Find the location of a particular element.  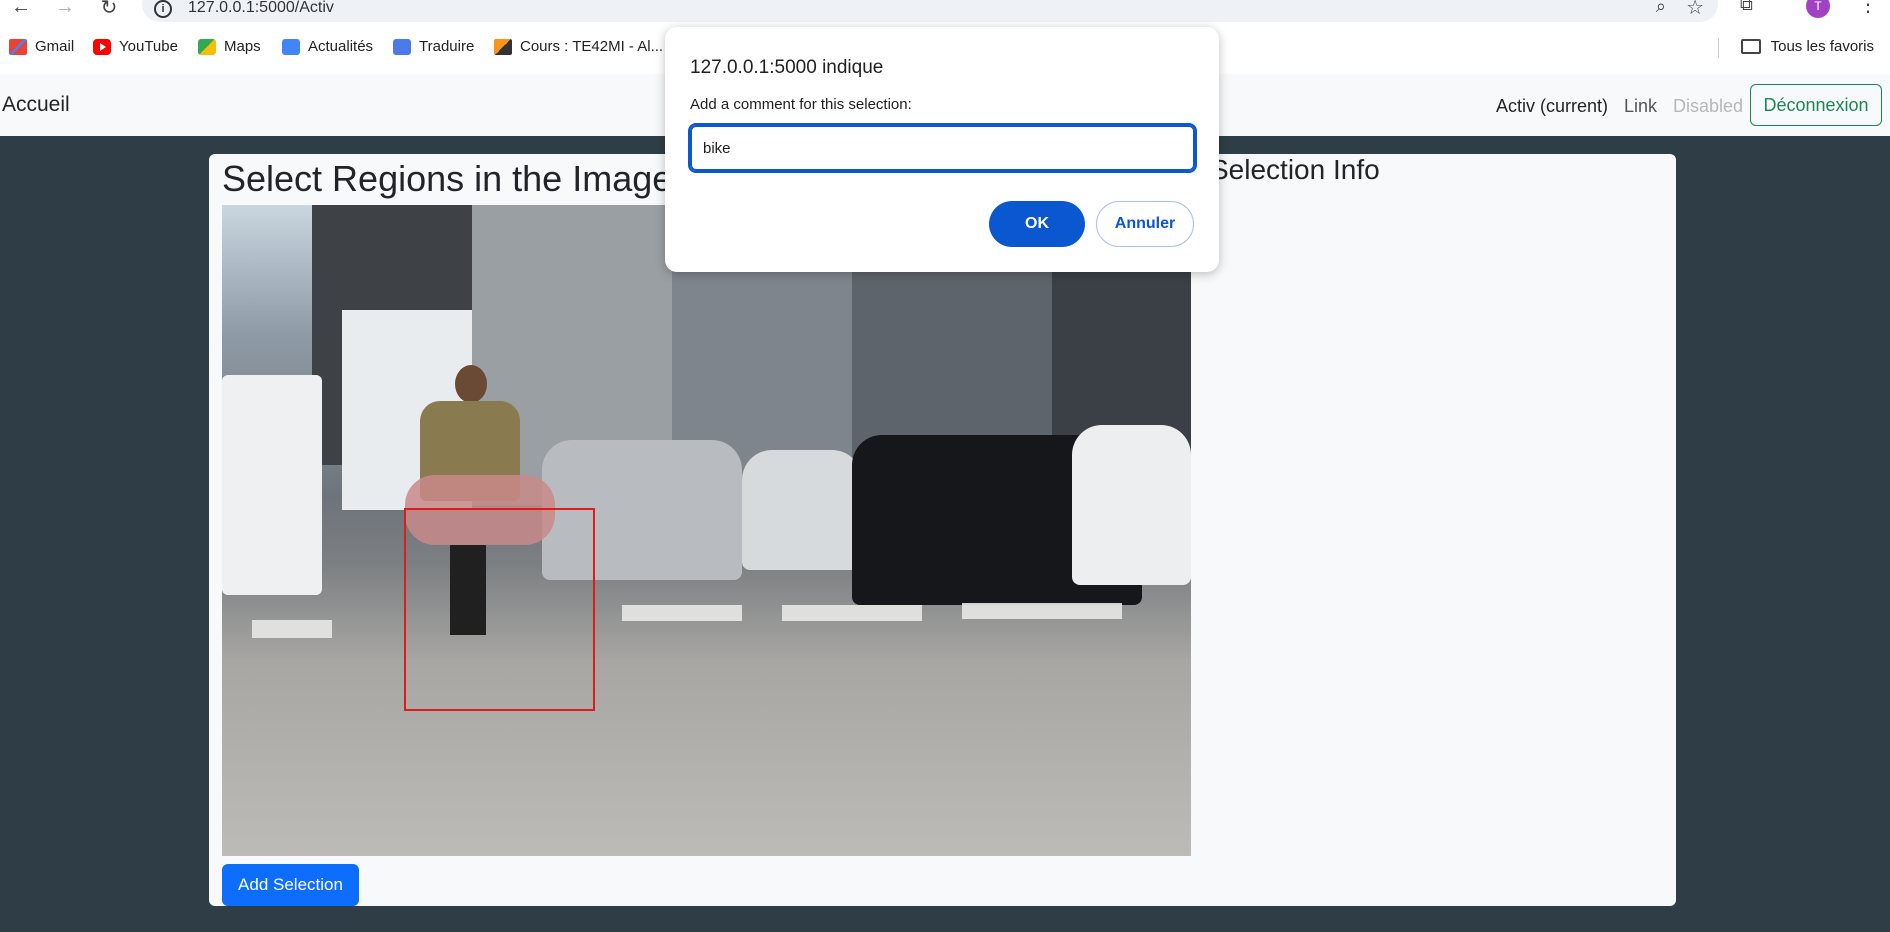

selection-rectangle is located at coordinates (499, 609).